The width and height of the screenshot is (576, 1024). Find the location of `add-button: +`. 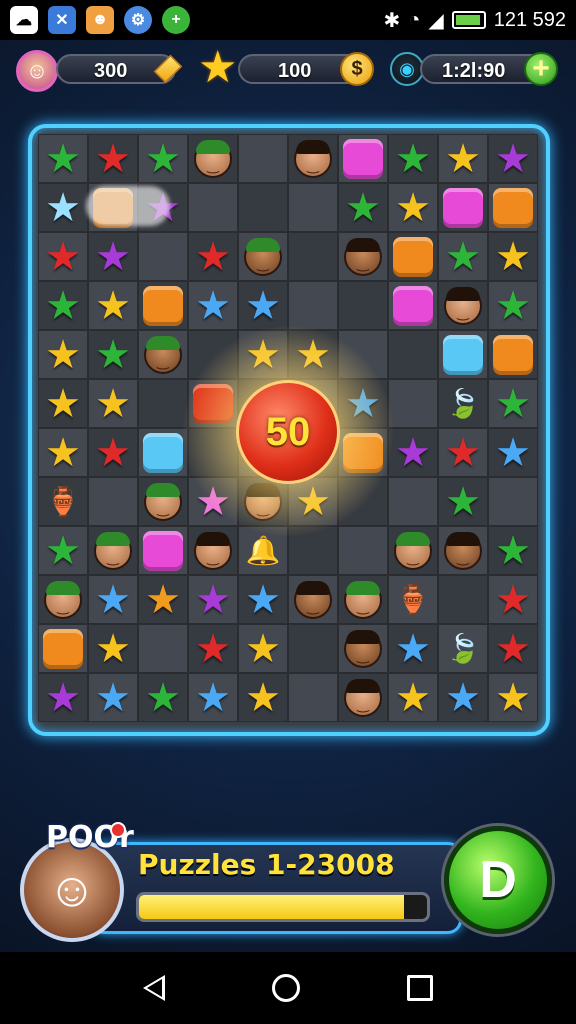

add-button: + is located at coordinates (541, 69).